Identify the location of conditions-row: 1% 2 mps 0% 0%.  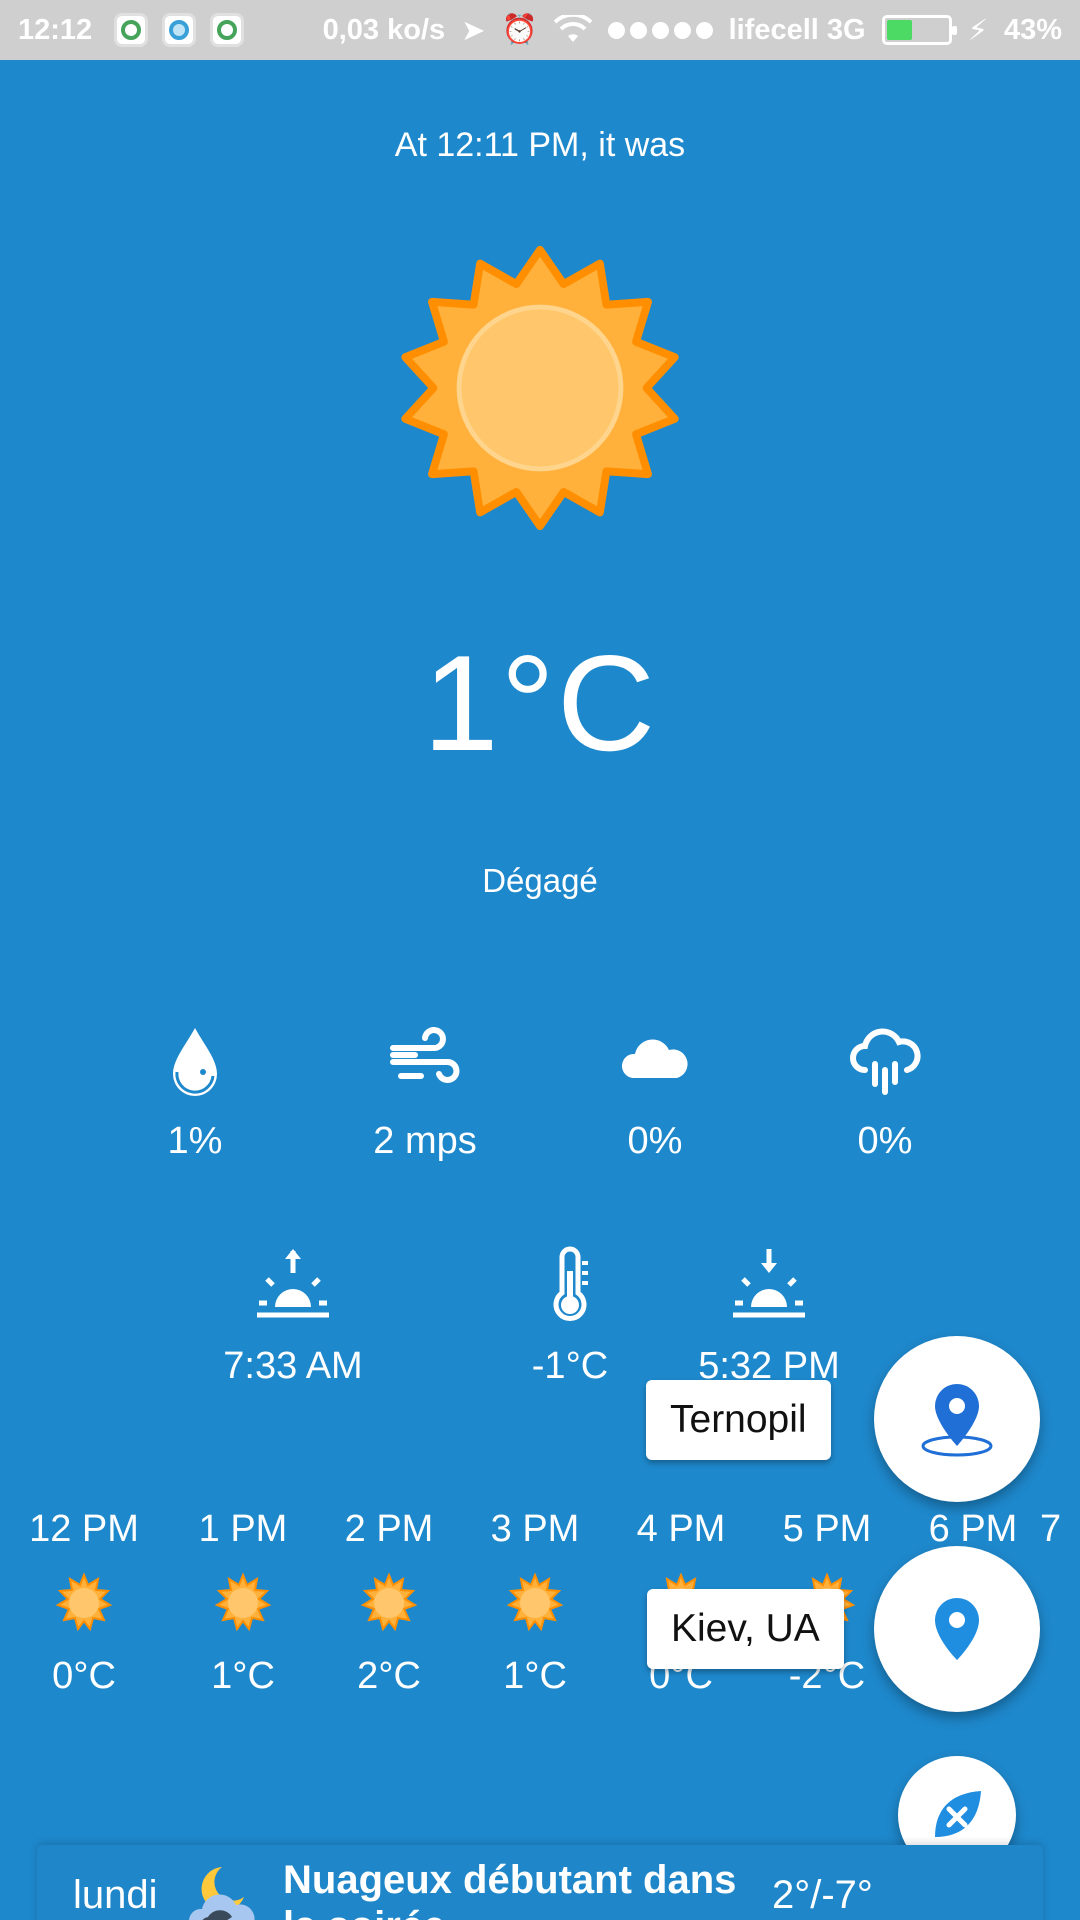
(540, 1100).